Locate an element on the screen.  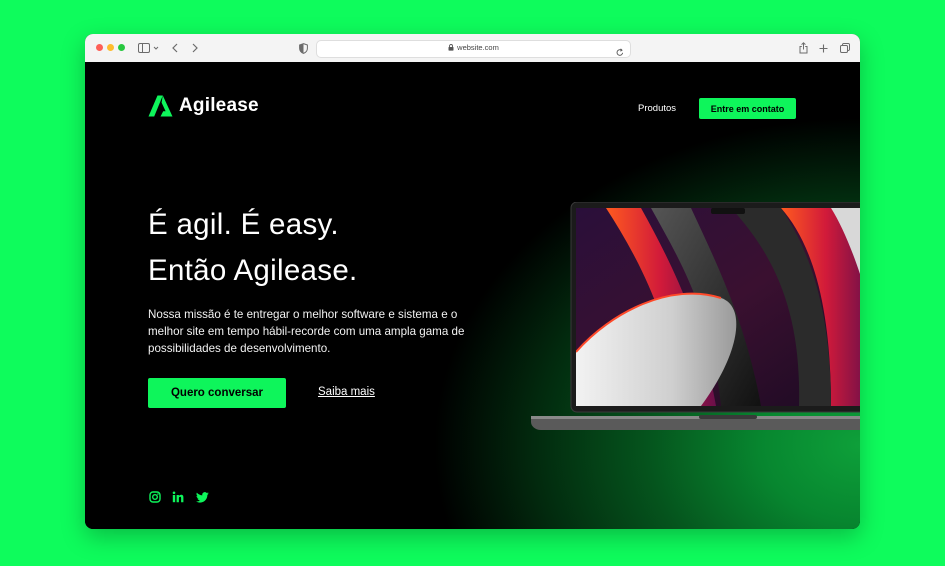
url-text: website.com is located at coordinates (478, 47).